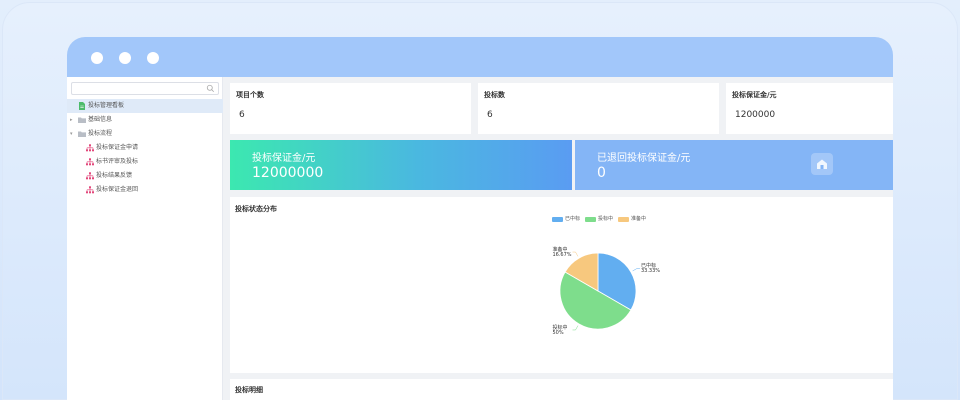  Describe the element at coordinates (494, 95) in the screenshot. I see `stat-title: 投标数` at that location.